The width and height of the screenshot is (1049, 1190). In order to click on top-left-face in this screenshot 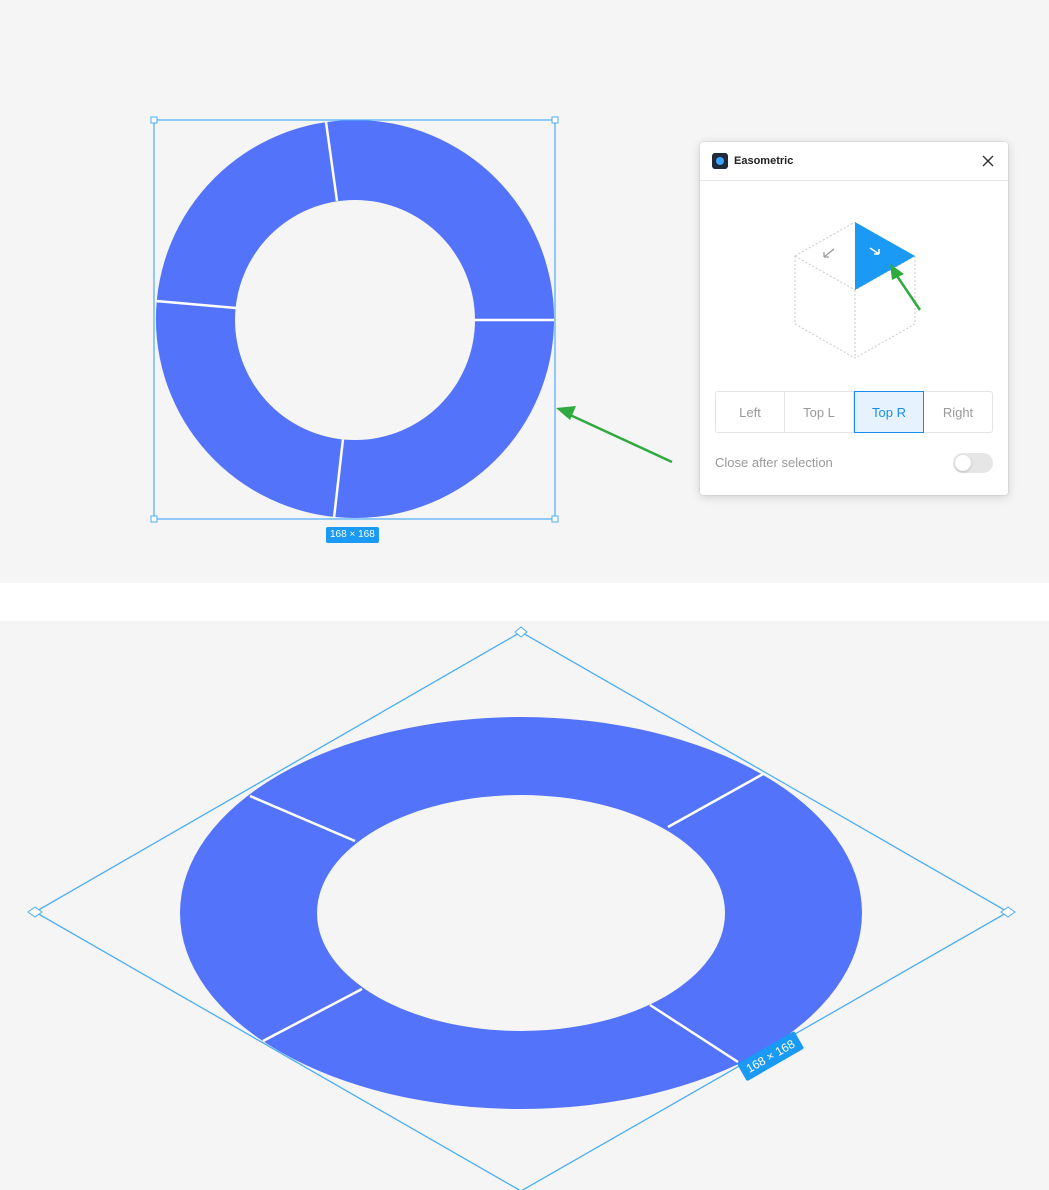, I will do `click(829, 253)`.